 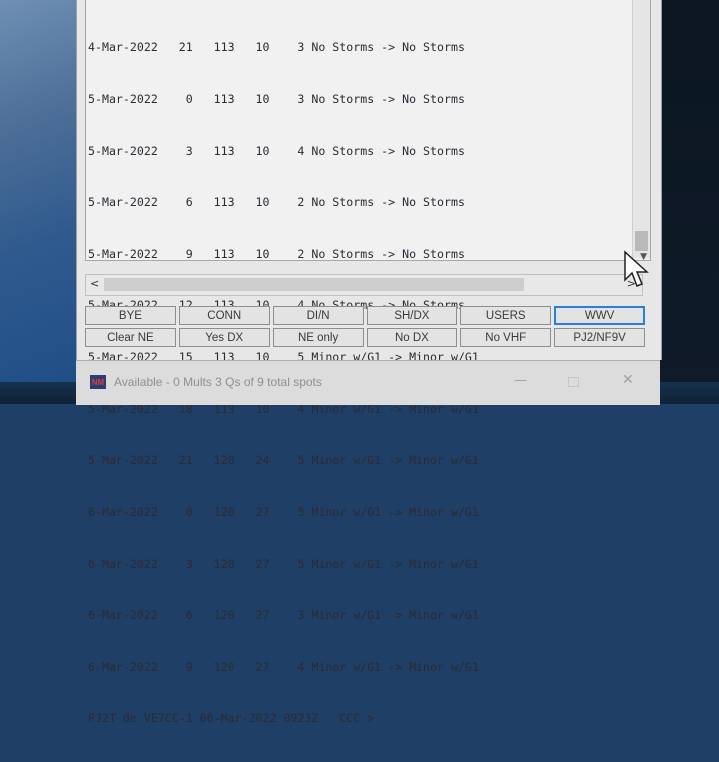 I want to click on app-logo-icon: NM, so click(x=98, y=382).